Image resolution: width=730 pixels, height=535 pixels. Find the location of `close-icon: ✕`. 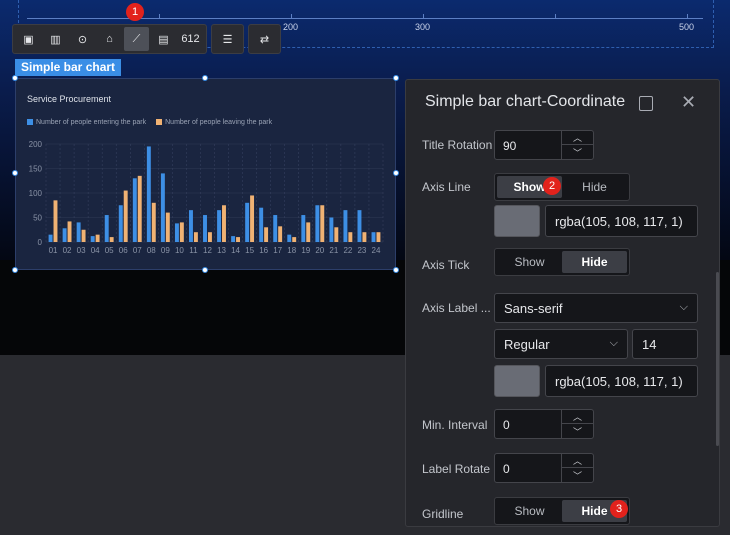

close-icon: ✕ is located at coordinates (688, 102).